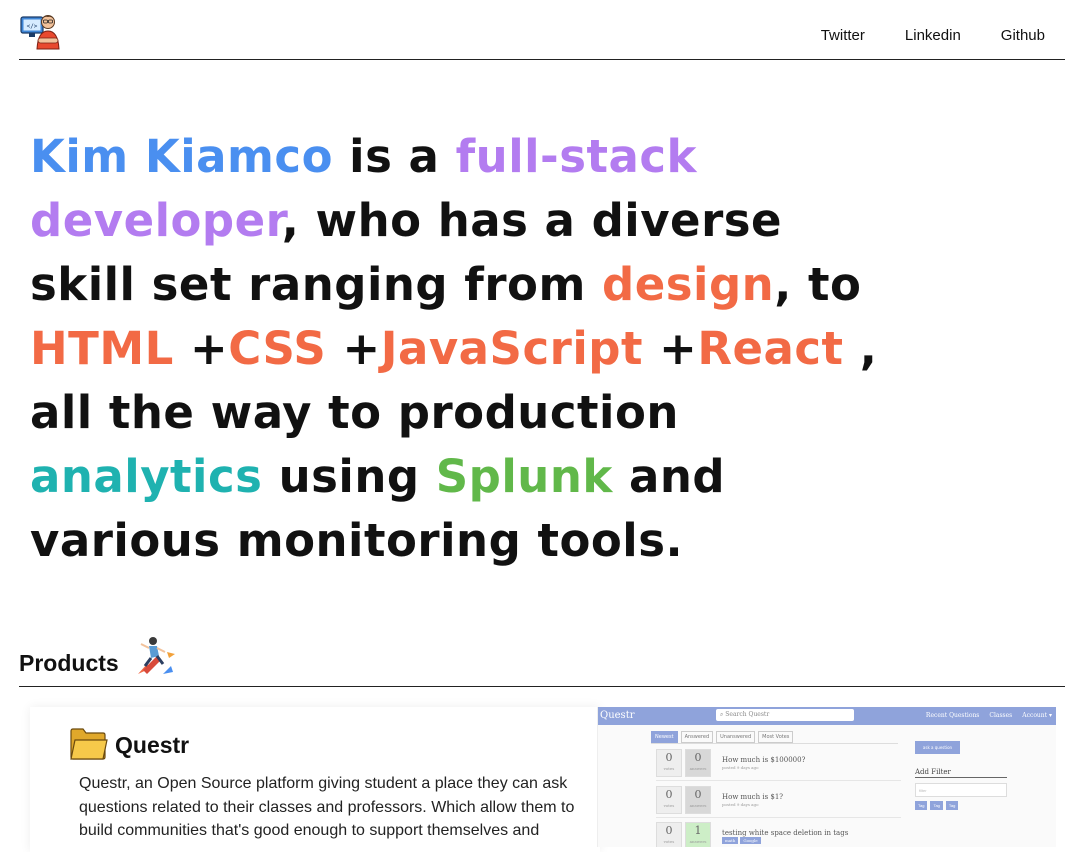  I want to click on hero-text: various monitoring tools., so click(357, 540).